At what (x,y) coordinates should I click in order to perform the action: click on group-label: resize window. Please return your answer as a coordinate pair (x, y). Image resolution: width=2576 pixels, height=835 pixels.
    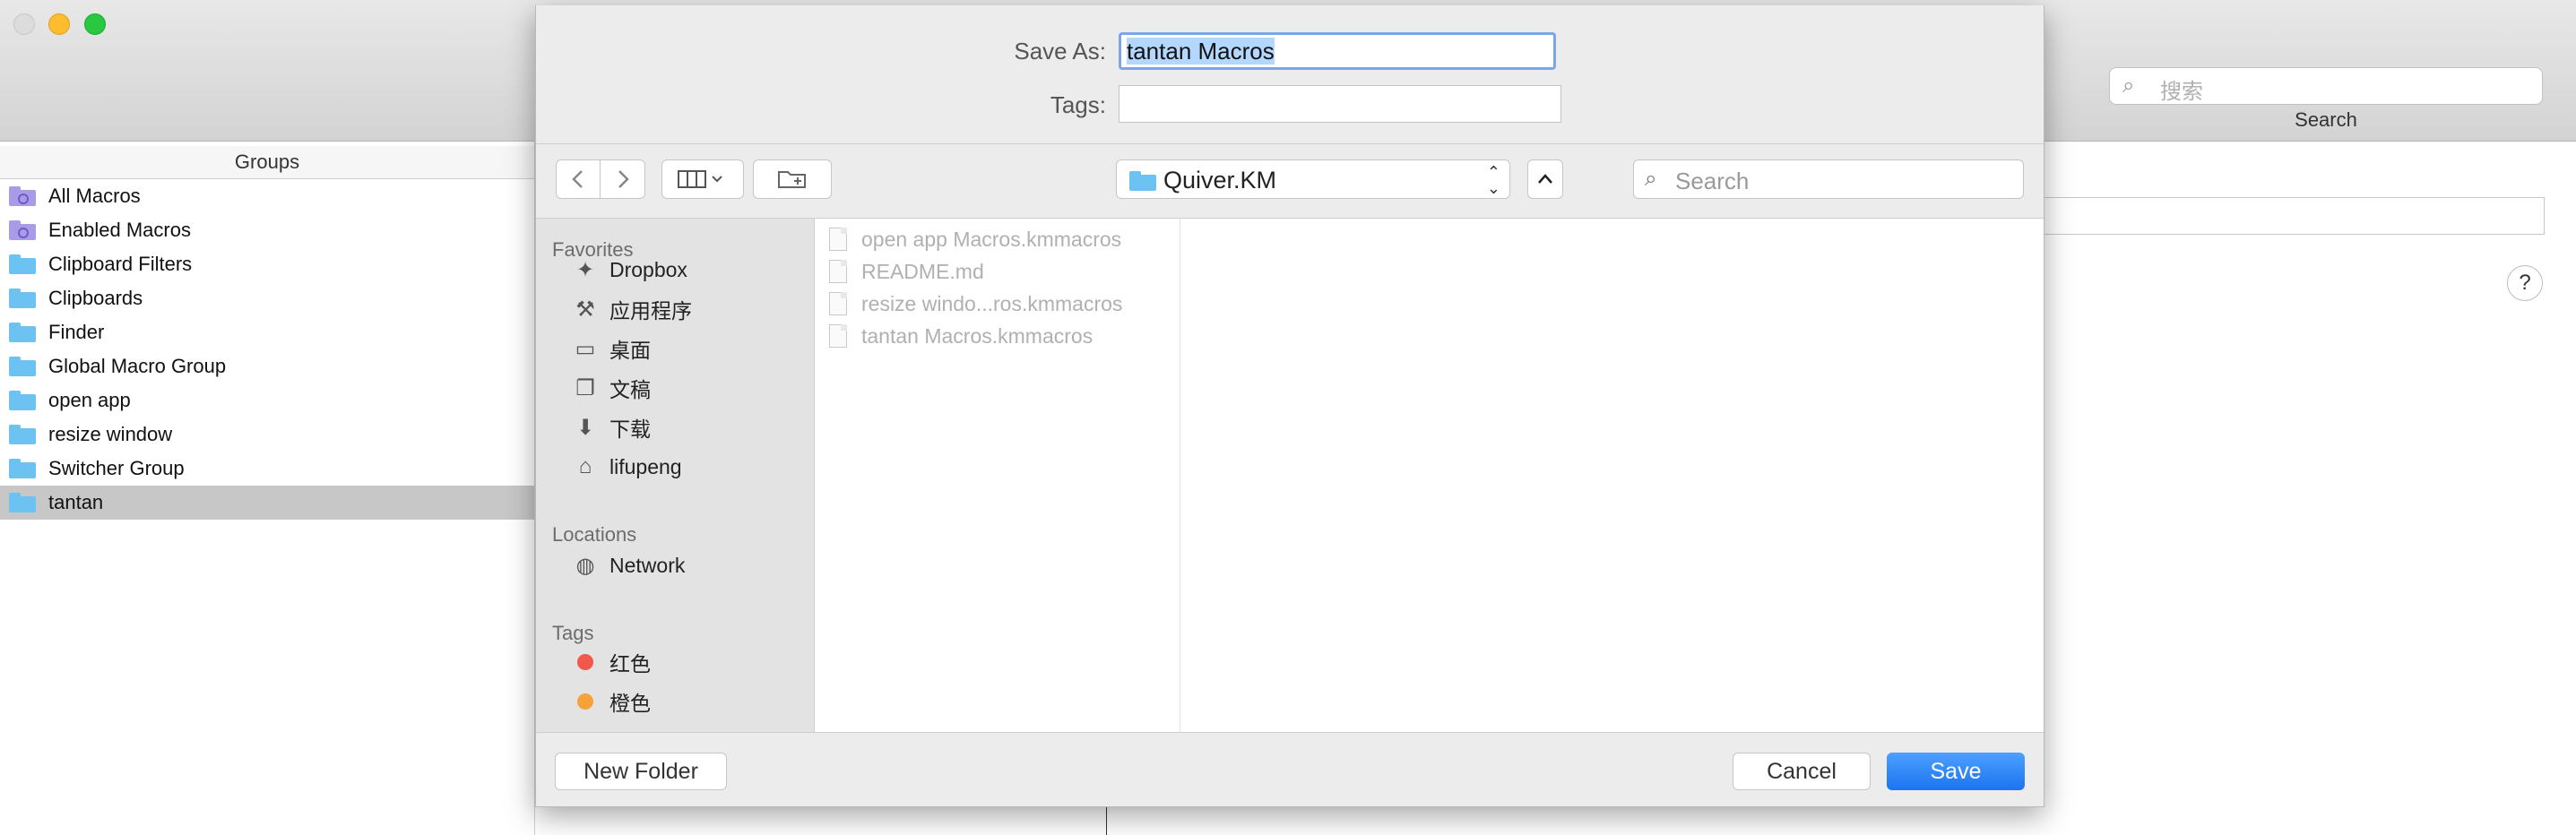
    Looking at the image, I should click on (110, 434).